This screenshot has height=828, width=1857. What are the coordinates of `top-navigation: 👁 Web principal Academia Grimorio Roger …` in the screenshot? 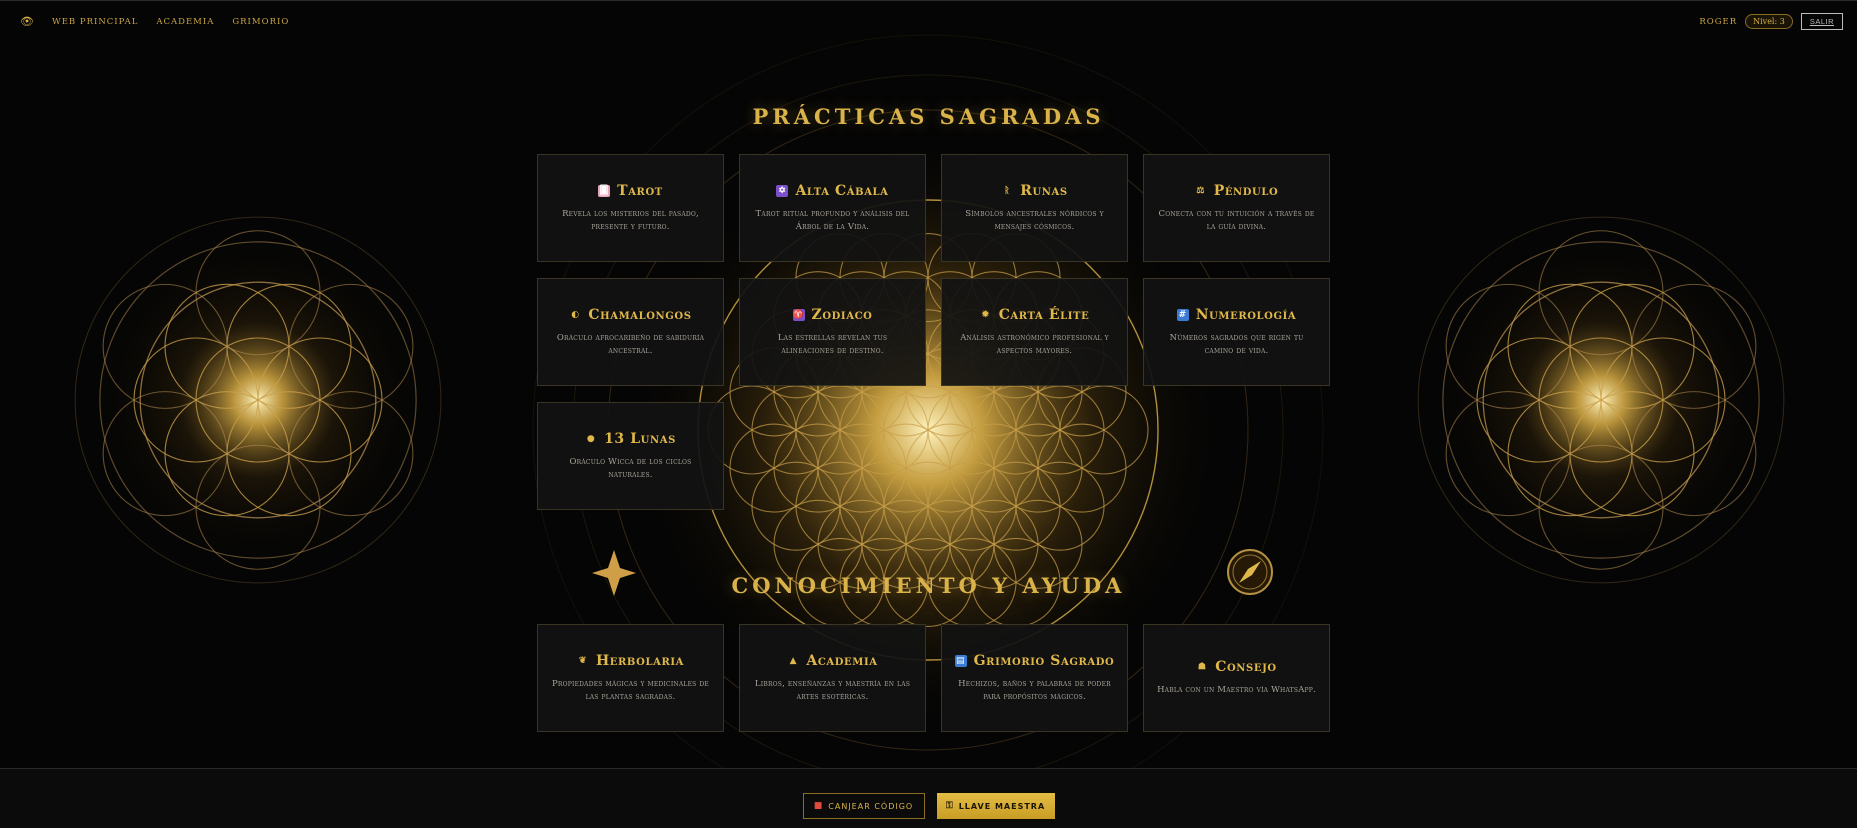 It's located at (928, 21).